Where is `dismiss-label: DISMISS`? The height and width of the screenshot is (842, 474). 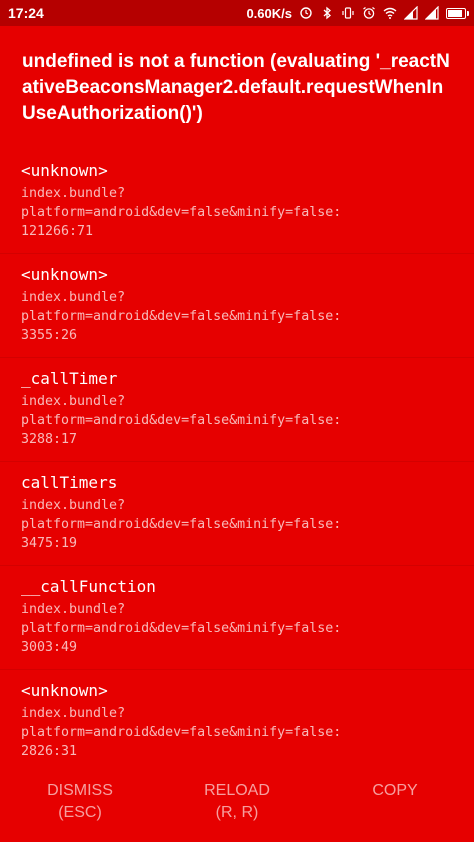 dismiss-label: DISMISS is located at coordinates (80, 790).